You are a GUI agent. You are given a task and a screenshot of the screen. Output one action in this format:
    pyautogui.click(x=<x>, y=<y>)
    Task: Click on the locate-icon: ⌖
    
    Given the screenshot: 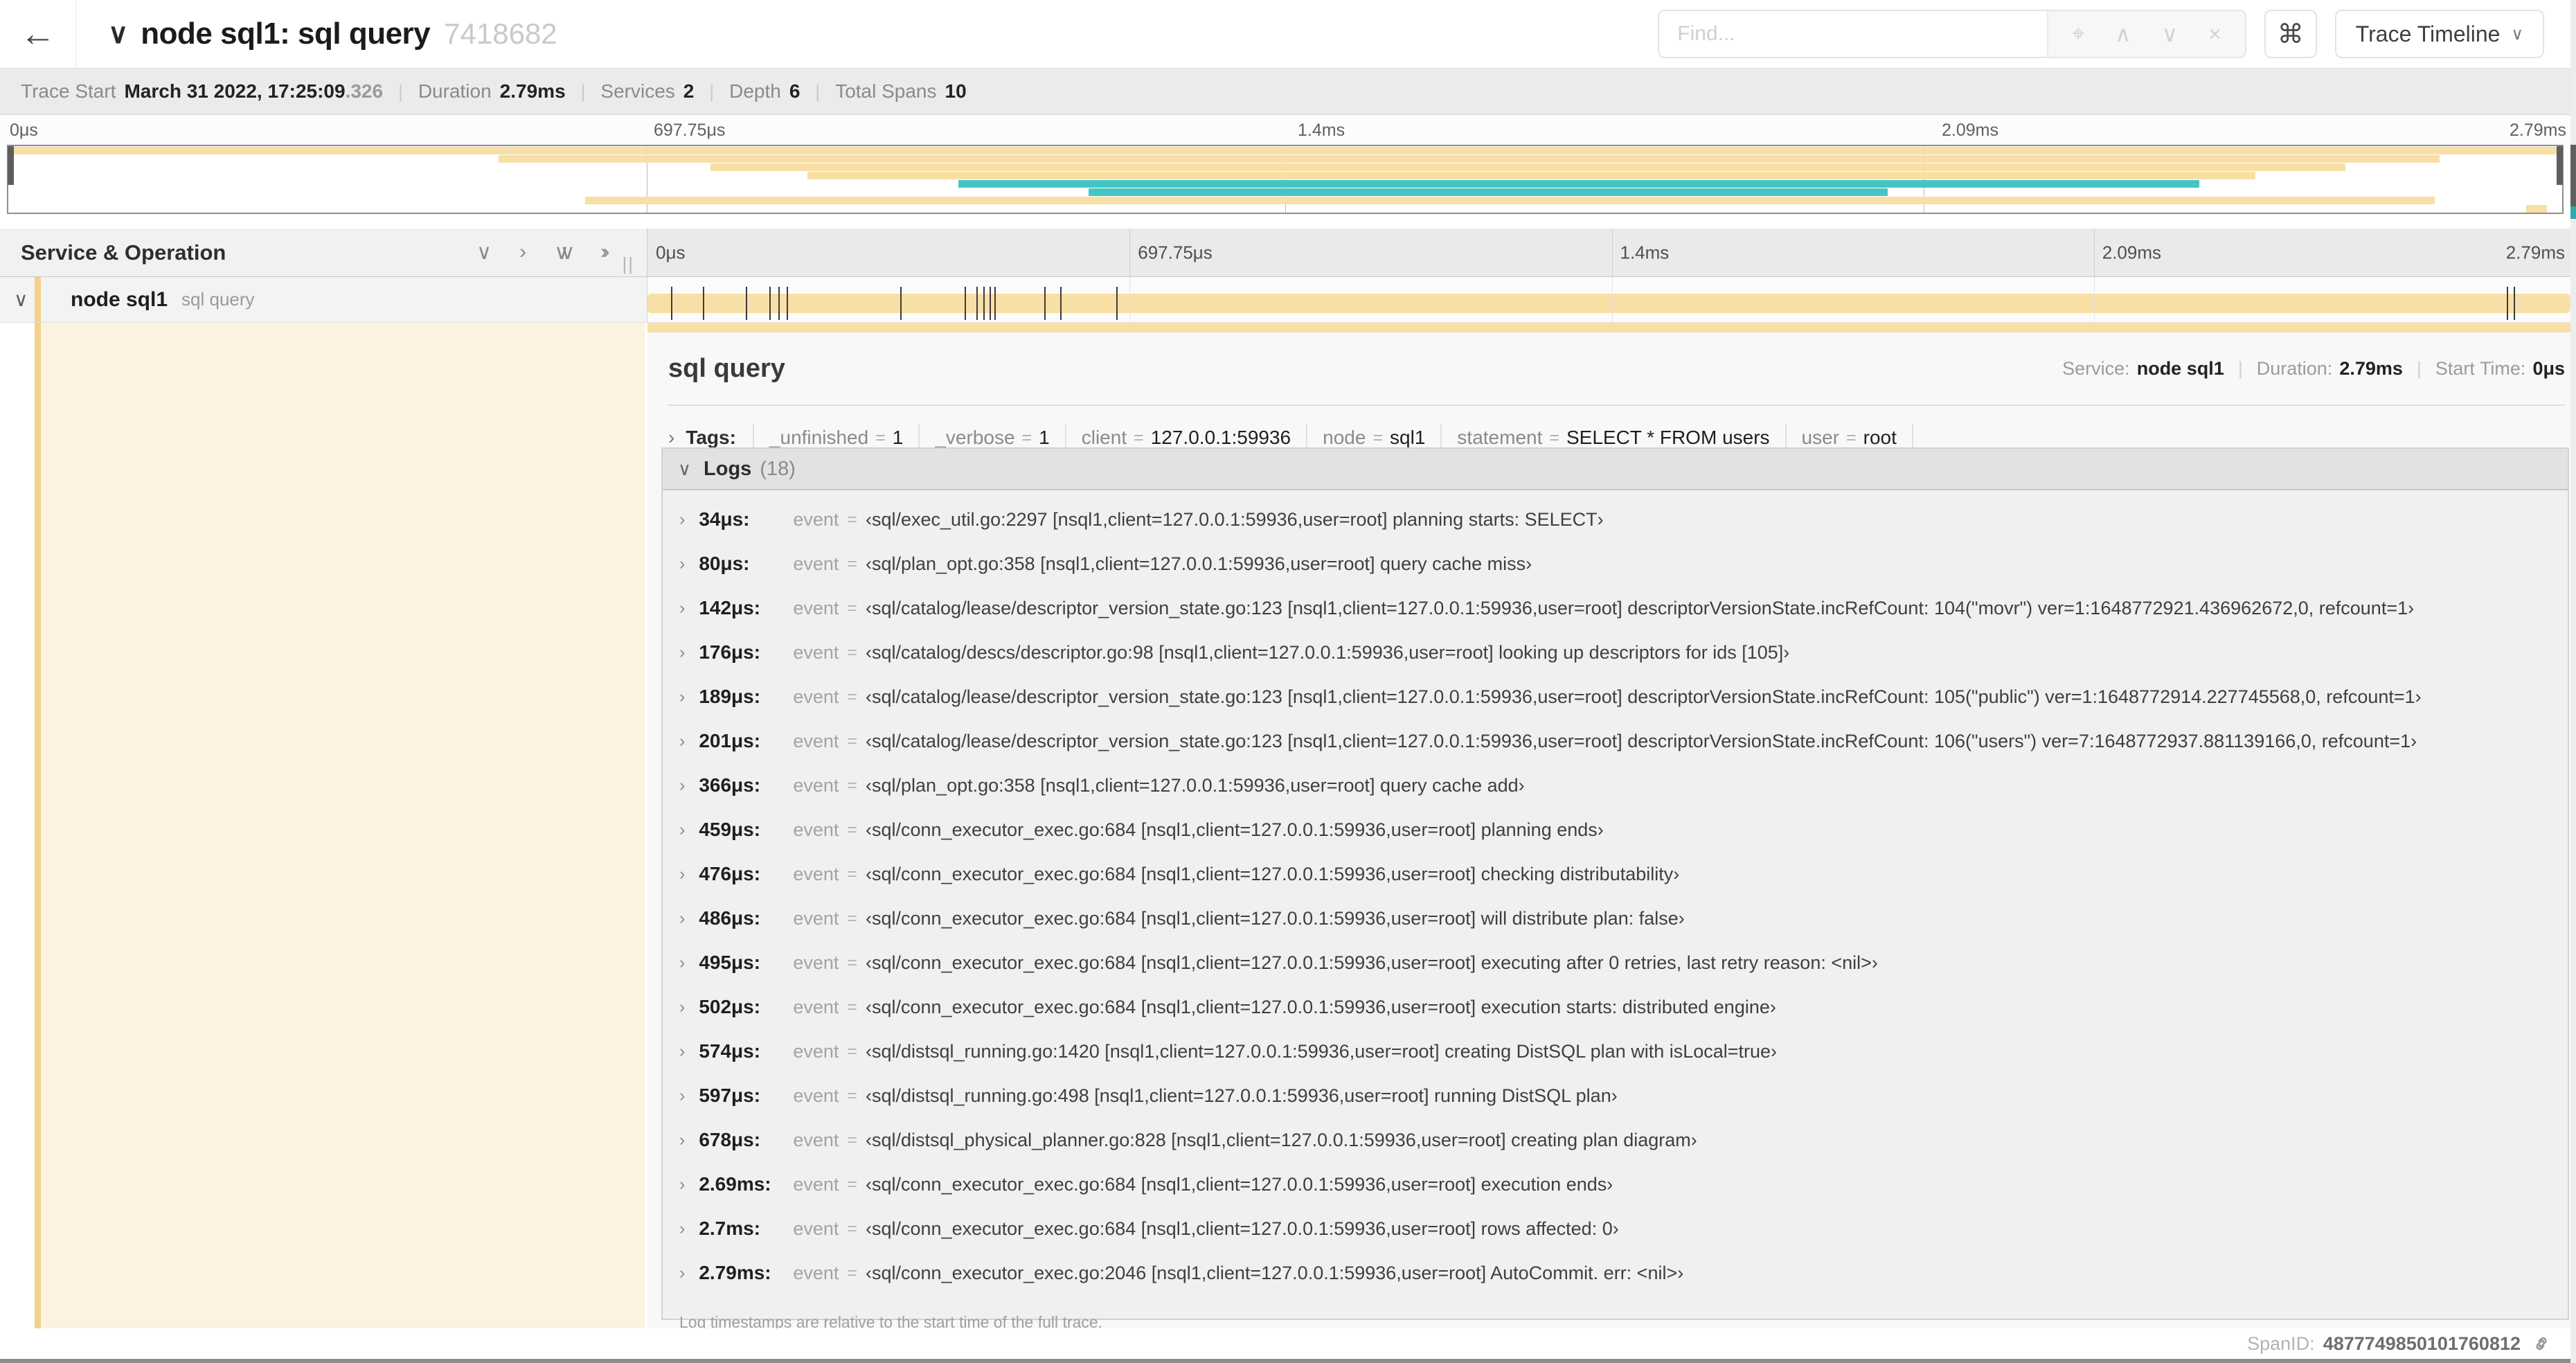 What is the action you would take?
    pyautogui.click(x=2078, y=34)
    